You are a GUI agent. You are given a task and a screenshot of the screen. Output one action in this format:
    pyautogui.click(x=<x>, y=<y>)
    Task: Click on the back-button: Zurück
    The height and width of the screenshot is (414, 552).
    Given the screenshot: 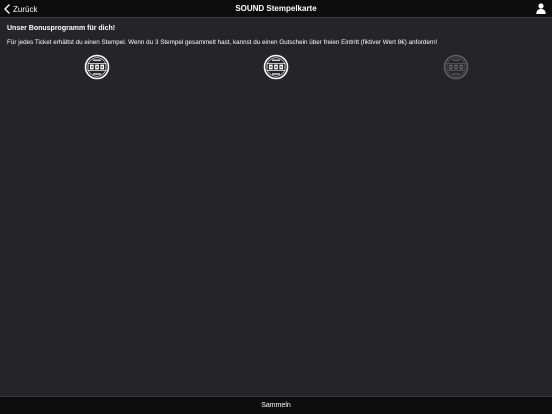 What is the action you would take?
    pyautogui.click(x=20, y=9)
    